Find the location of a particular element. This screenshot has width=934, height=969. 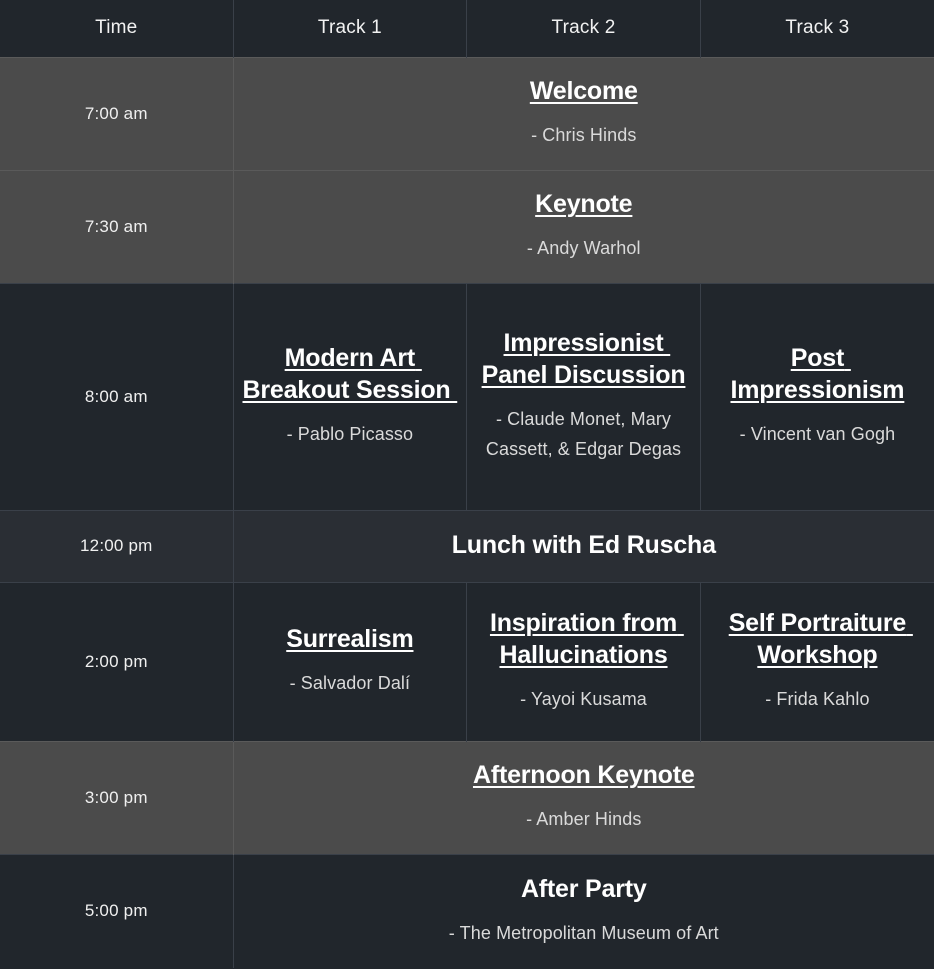

session-speaker: - Yayoi Kusama is located at coordinates (583, 698).